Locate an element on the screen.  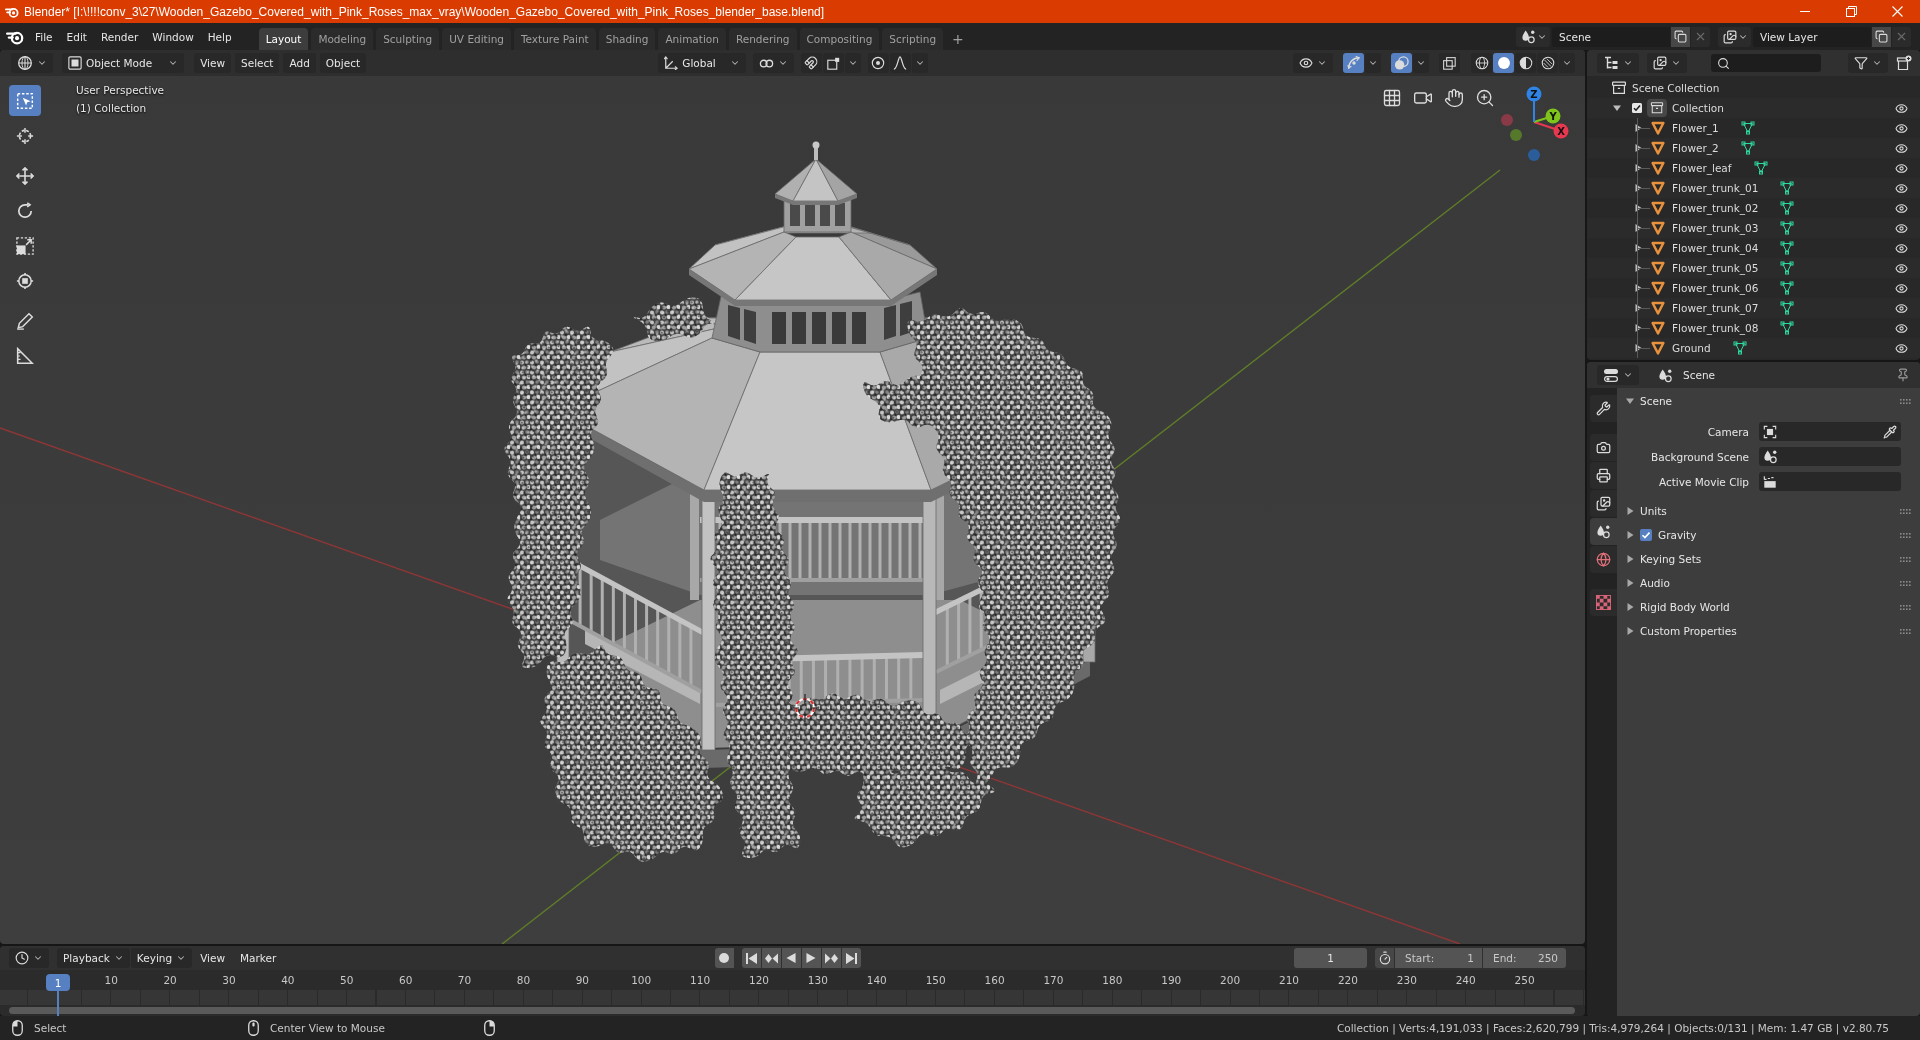
hand-icon is located at coordinates (1454, 98).